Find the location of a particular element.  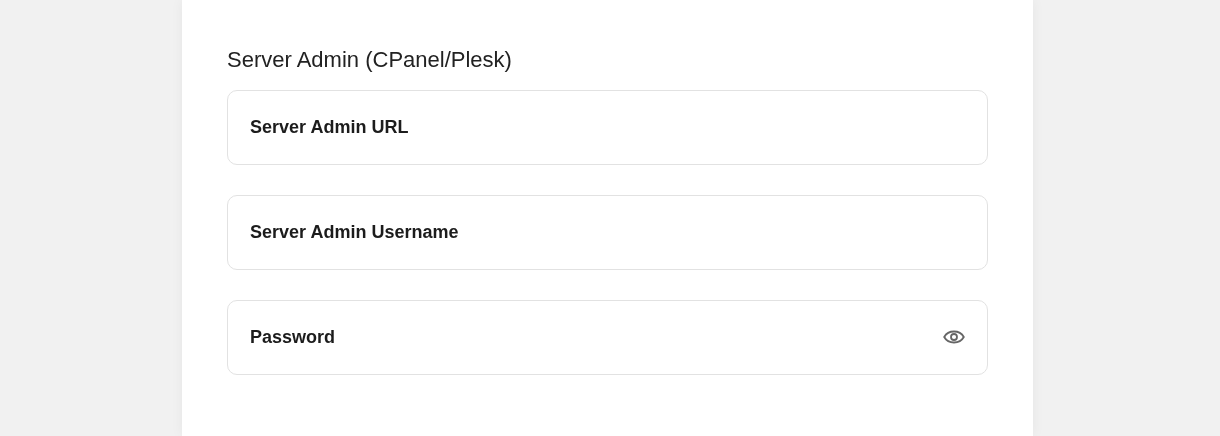

section-title: Server Admin (CPanel/Plesk) is located at coordinates (370, 60).